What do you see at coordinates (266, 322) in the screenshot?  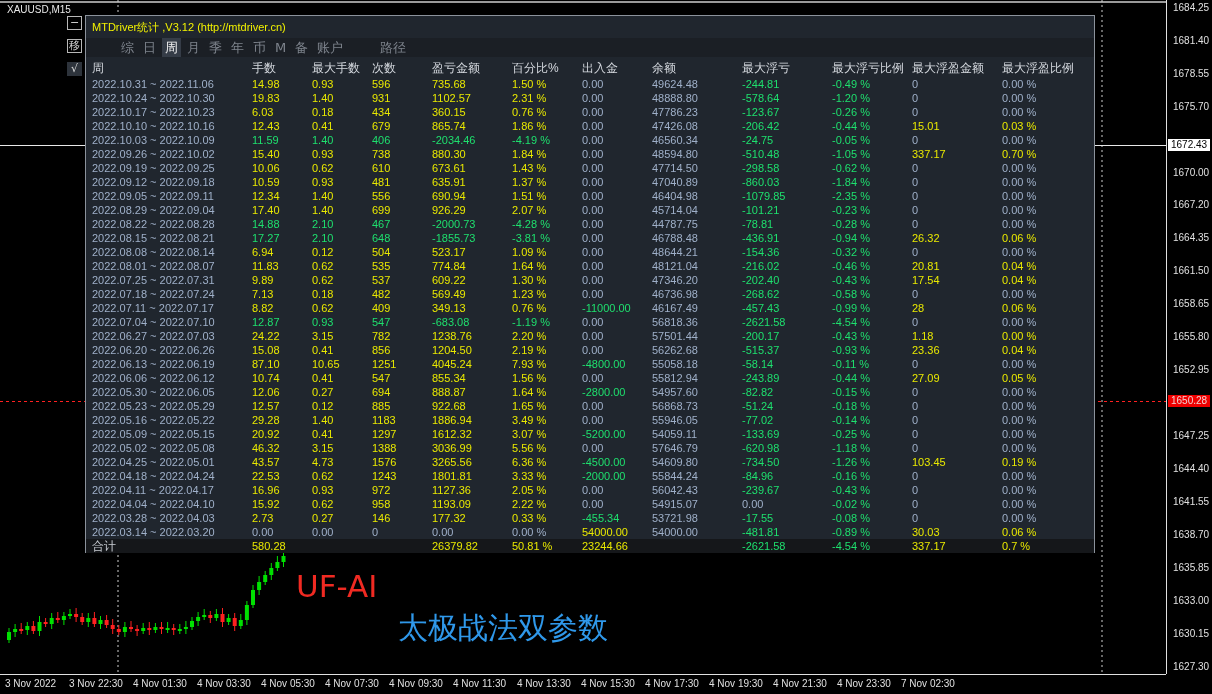 I see `table-cell-text: 12.87` at bounding box center [266, 322].